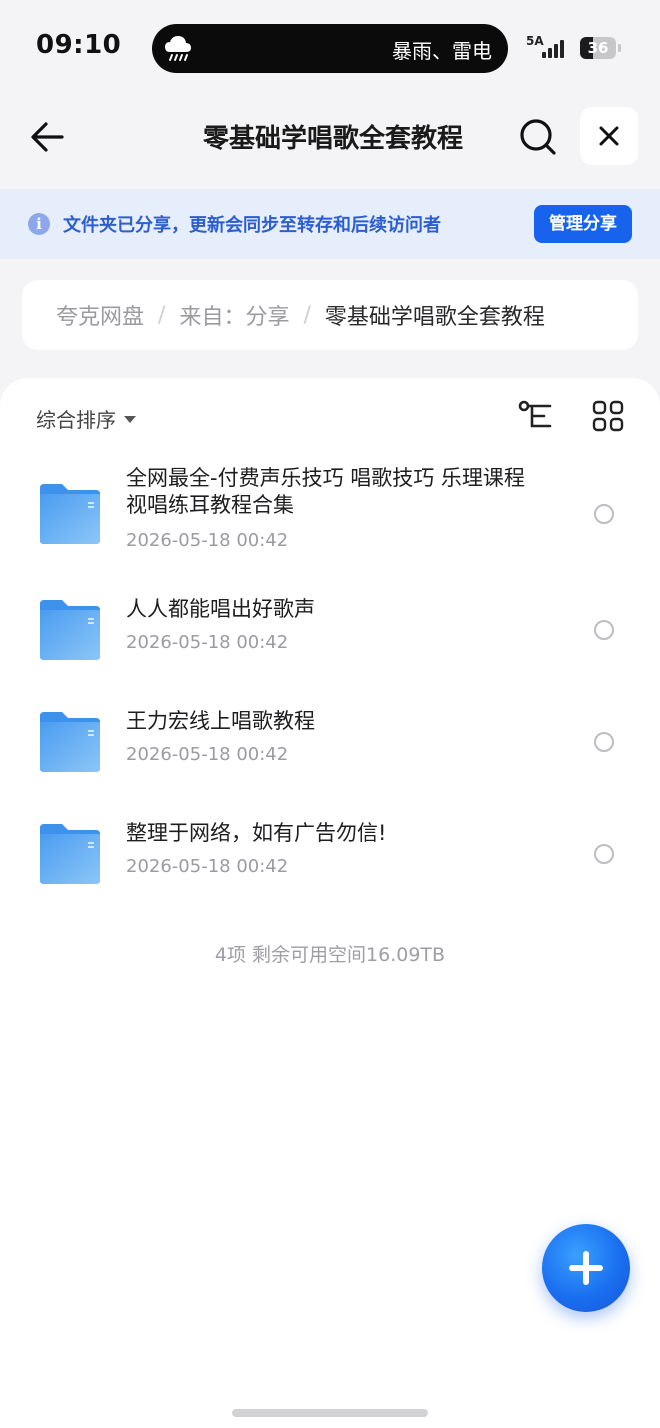 The height and width of the screenshot is (1428, 660). What do you see at coordinates (220, 721) in the screenshot?
I see `file-name: 王力宏线上唱歌教程` at bounding box center [220, 721].